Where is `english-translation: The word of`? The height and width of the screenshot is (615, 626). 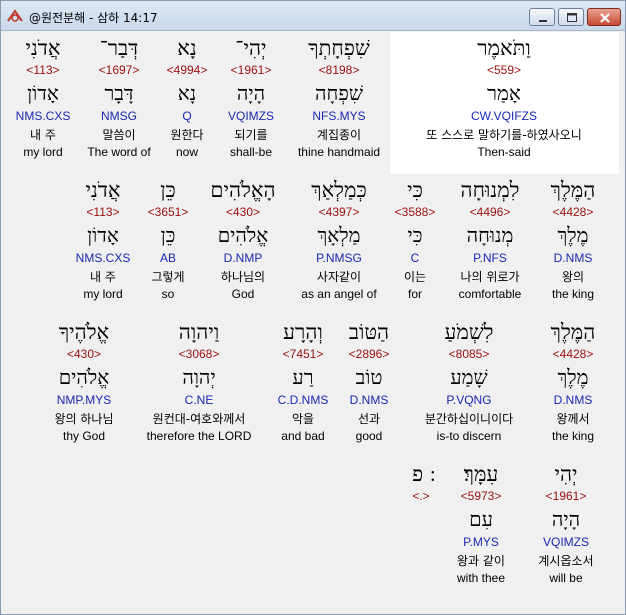 english-translation: The word of is located at coordinates (119, 152).